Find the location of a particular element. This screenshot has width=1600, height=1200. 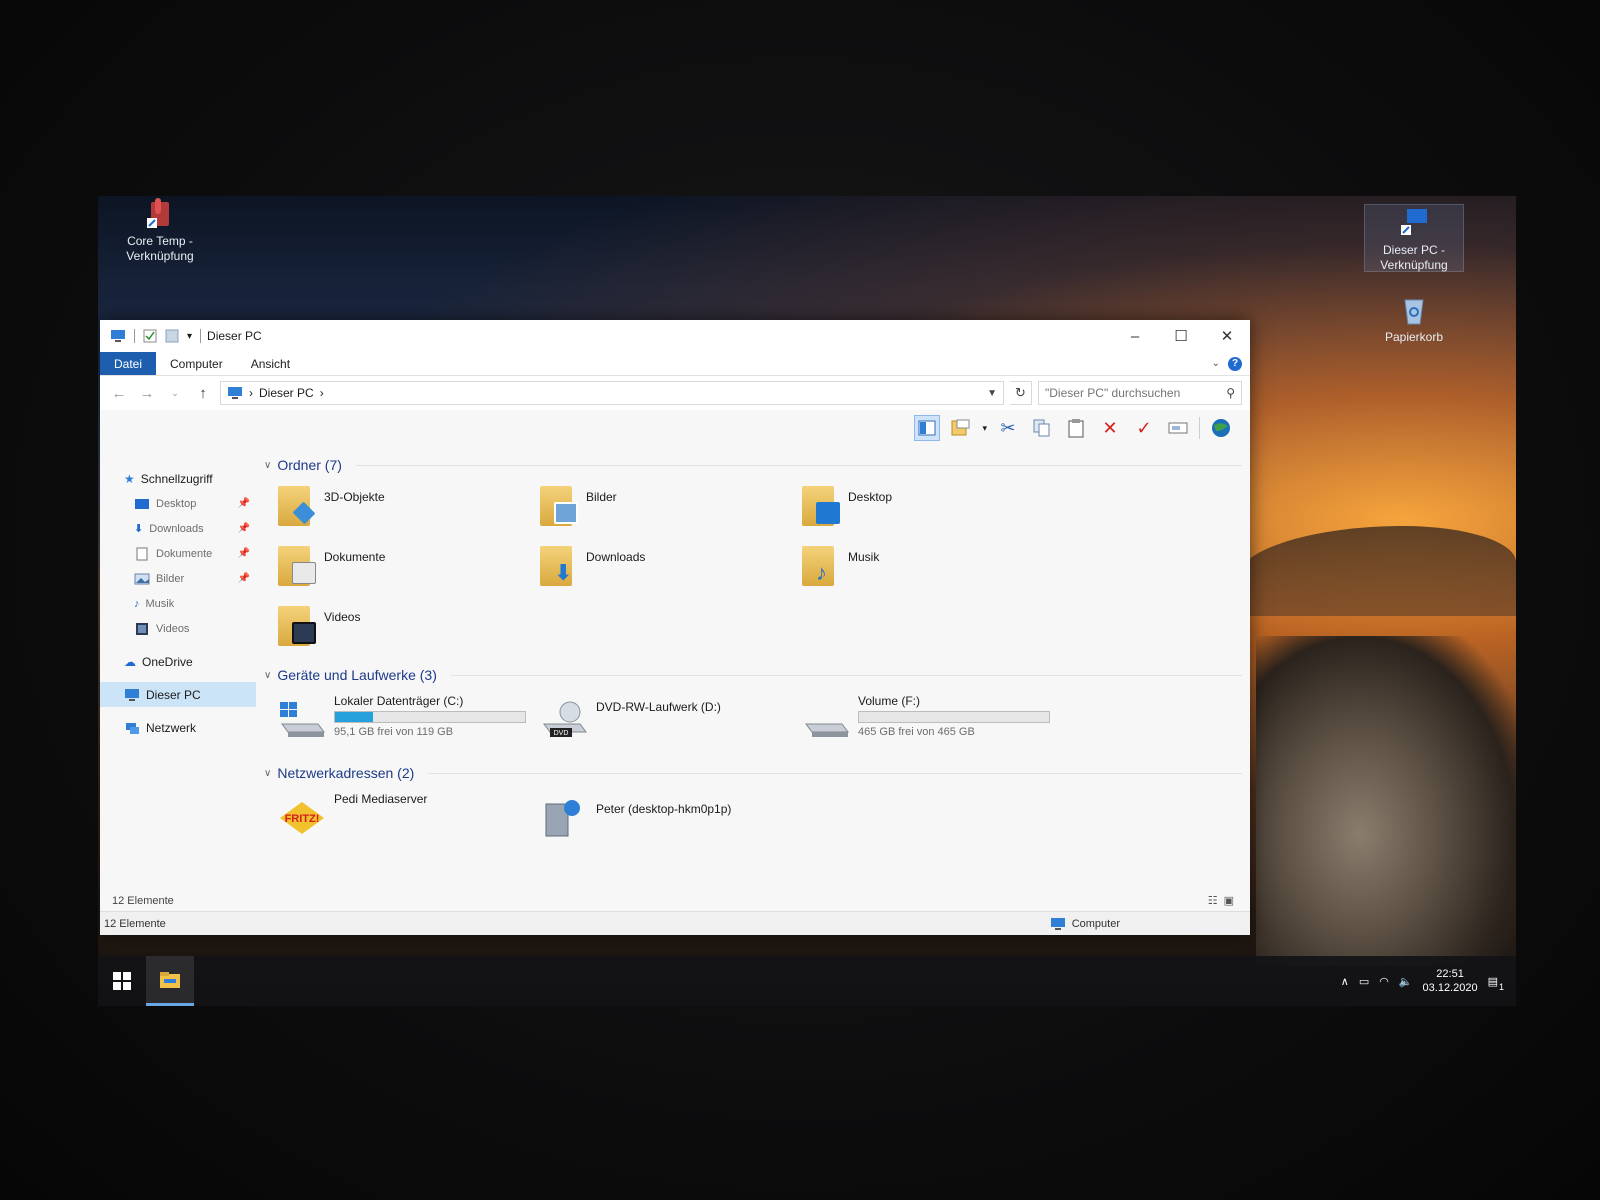

file-explorer-icon is located at coordinates (170, 979).